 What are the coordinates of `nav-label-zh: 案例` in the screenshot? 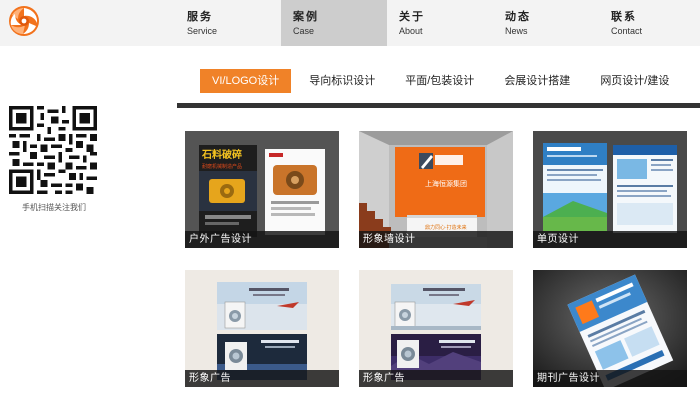 It's located at (306, 17).